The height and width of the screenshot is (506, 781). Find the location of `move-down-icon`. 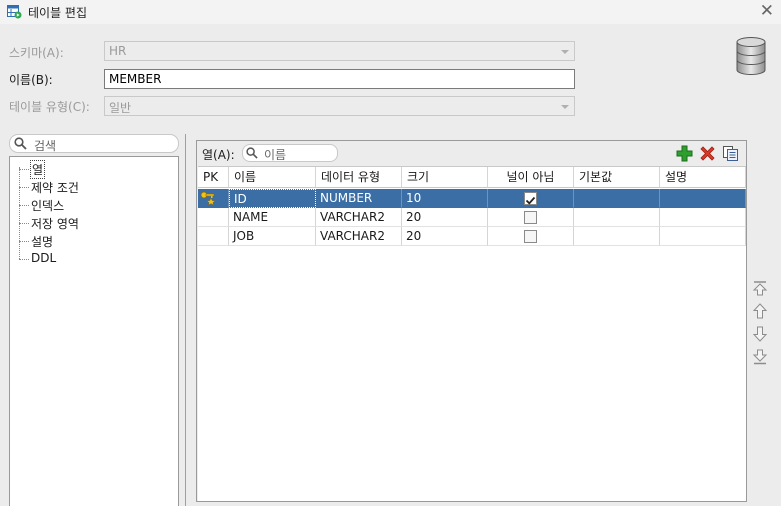

move-down-icon is located at coordinates (760, 334).